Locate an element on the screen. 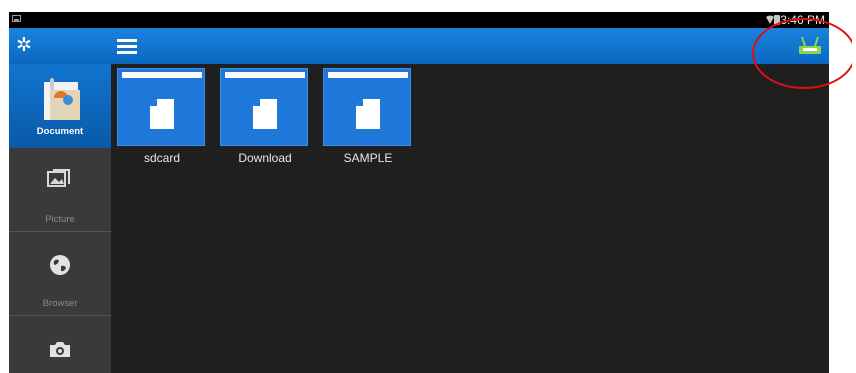 The image size is (856, 373). app-bar: ✲ is located at coordinates (419, 46).